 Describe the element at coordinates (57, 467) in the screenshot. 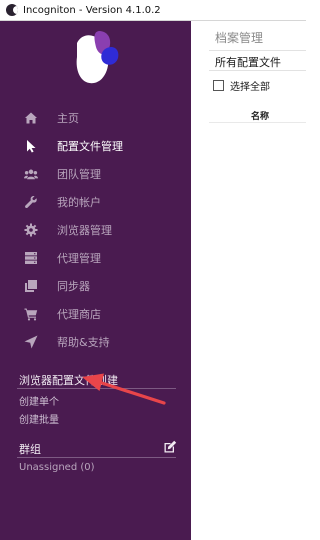

I see `group-unassigned: Unassigned (0)` at that location.